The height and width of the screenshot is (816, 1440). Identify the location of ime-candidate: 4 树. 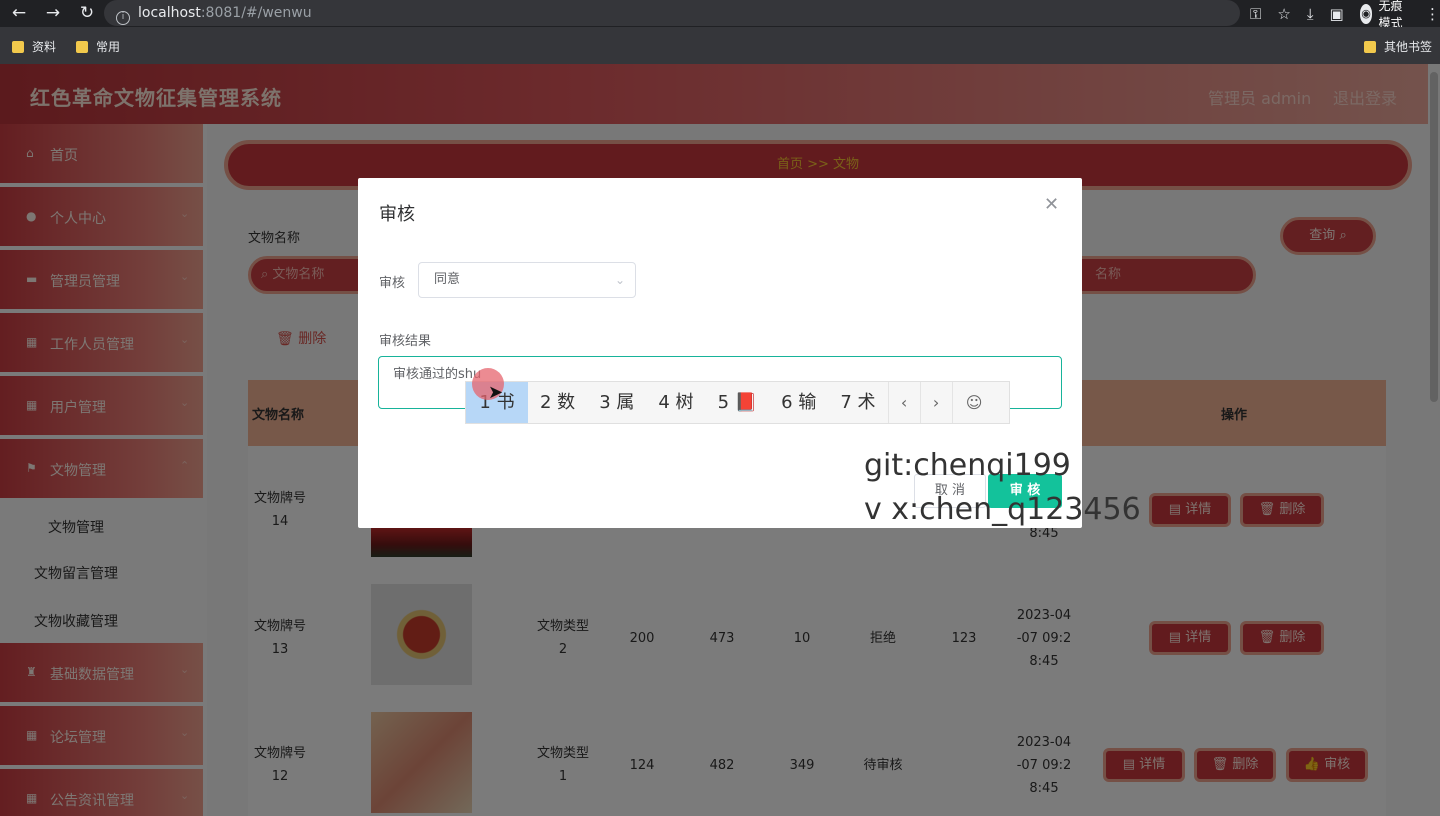
(675, 402).